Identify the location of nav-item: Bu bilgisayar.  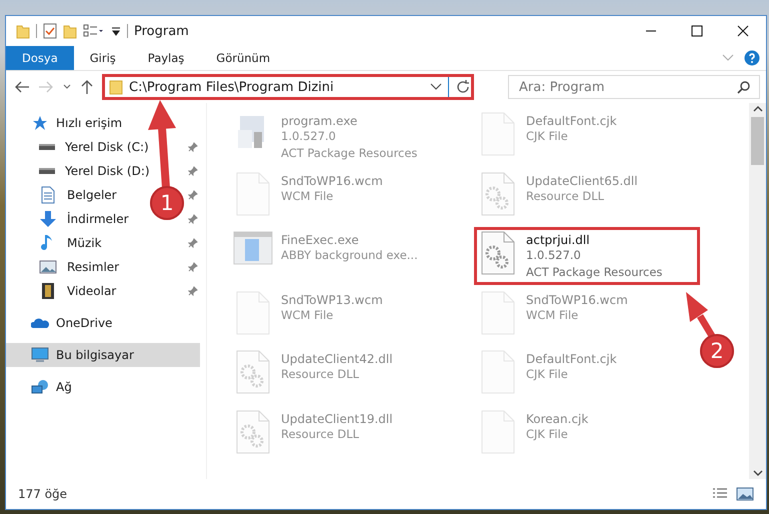
(103, 355).